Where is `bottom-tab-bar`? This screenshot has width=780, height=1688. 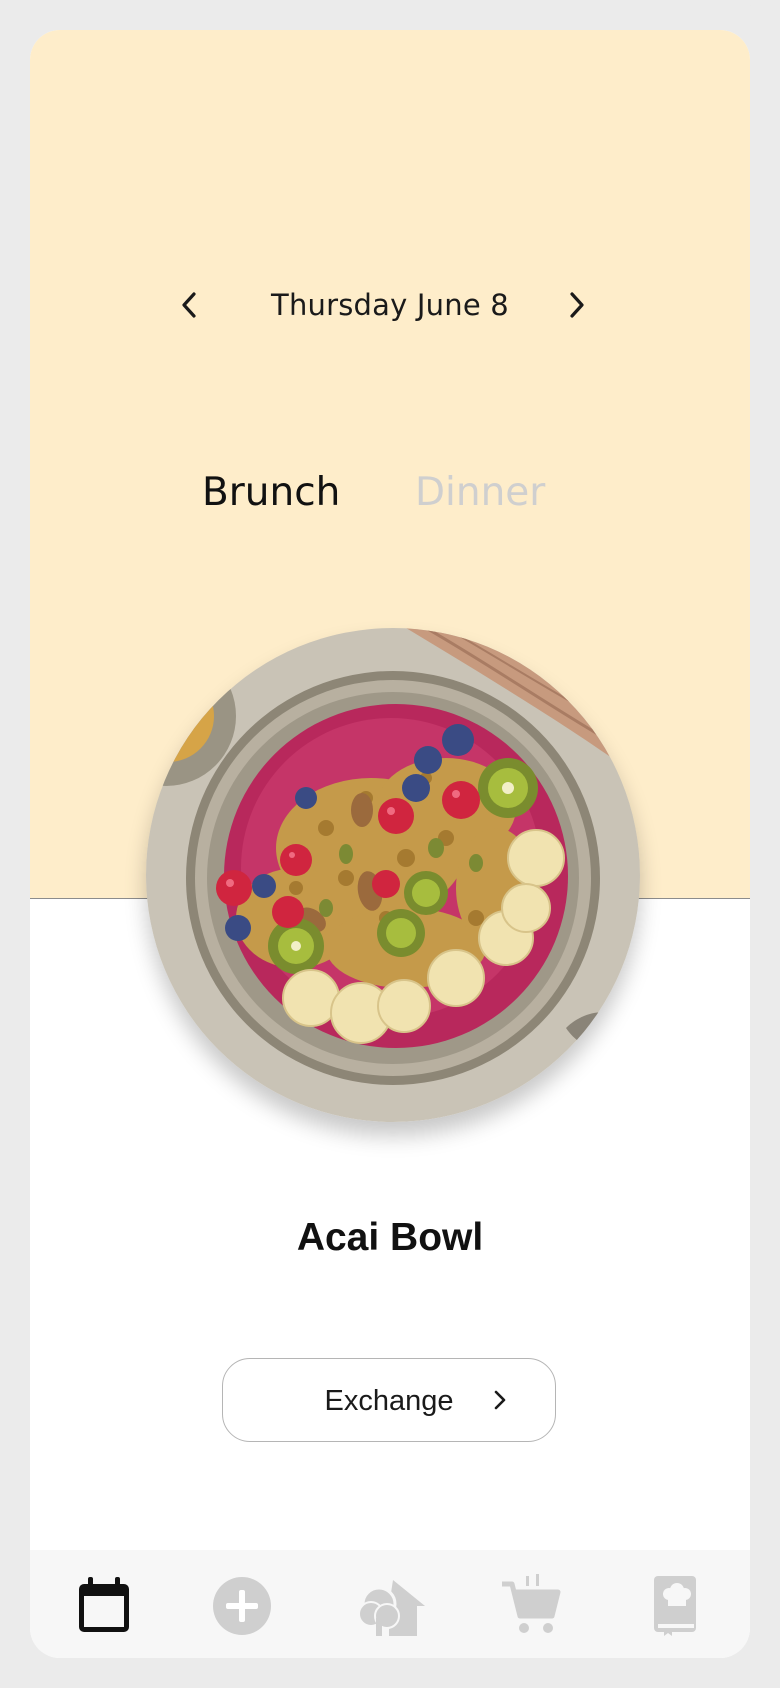
bottom-tab-bar is located at coordinates (390, 1604).